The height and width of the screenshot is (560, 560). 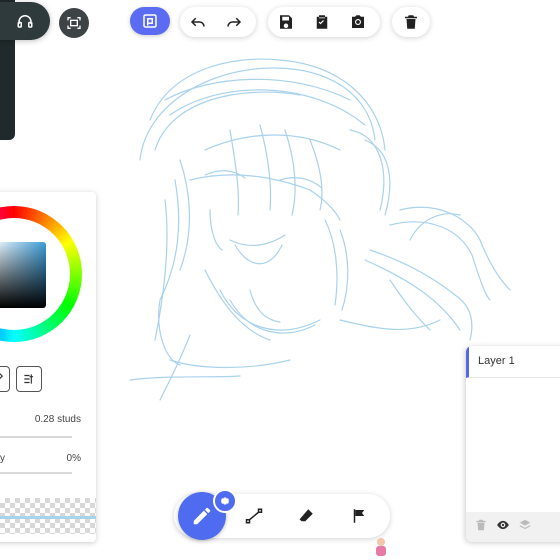 I want to click on line-icon, so click(x=254, y=516).